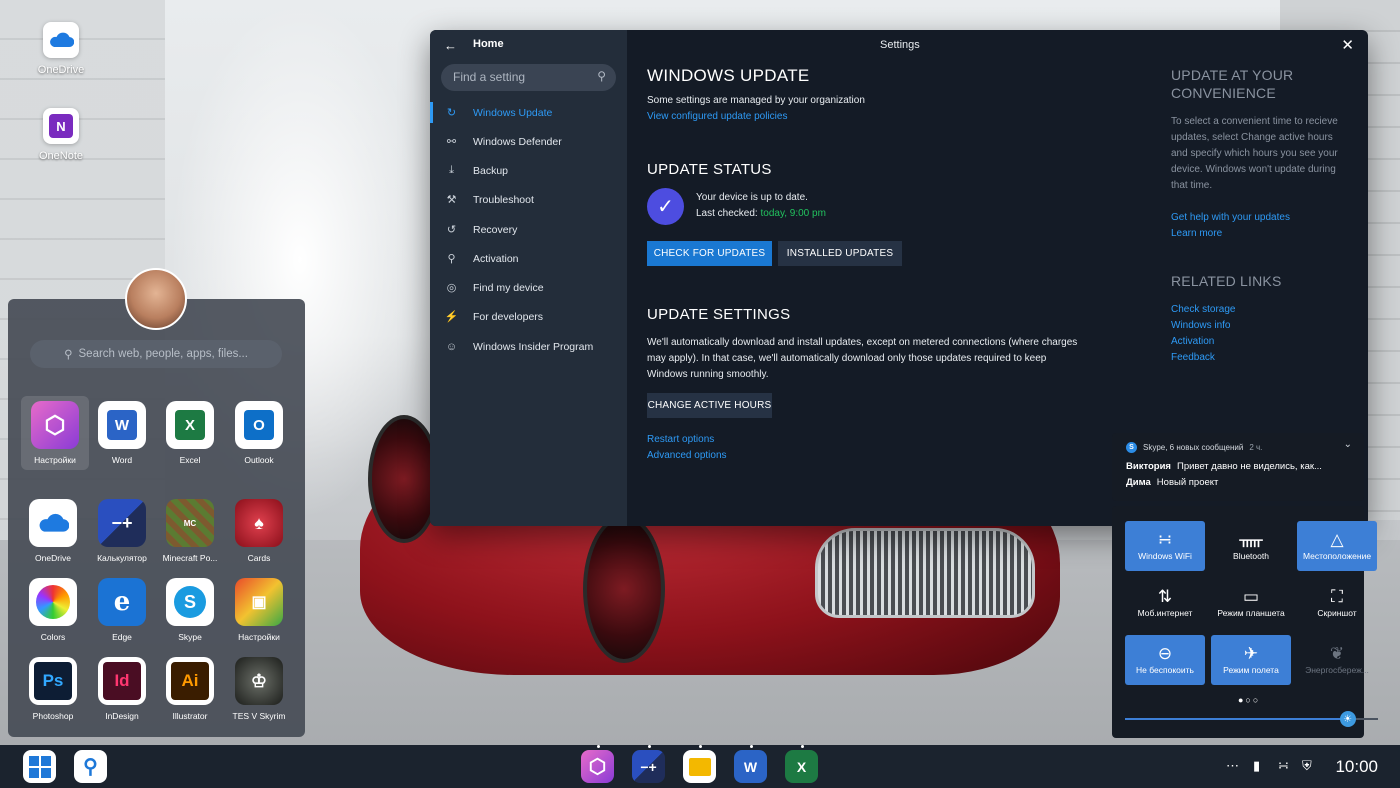 This screenshot has width=1400, height=788. What do you see at coordinates (1249, 700) in the screenshot?
I see `page-dots: ●○○` at bounding box center [1249, 700].